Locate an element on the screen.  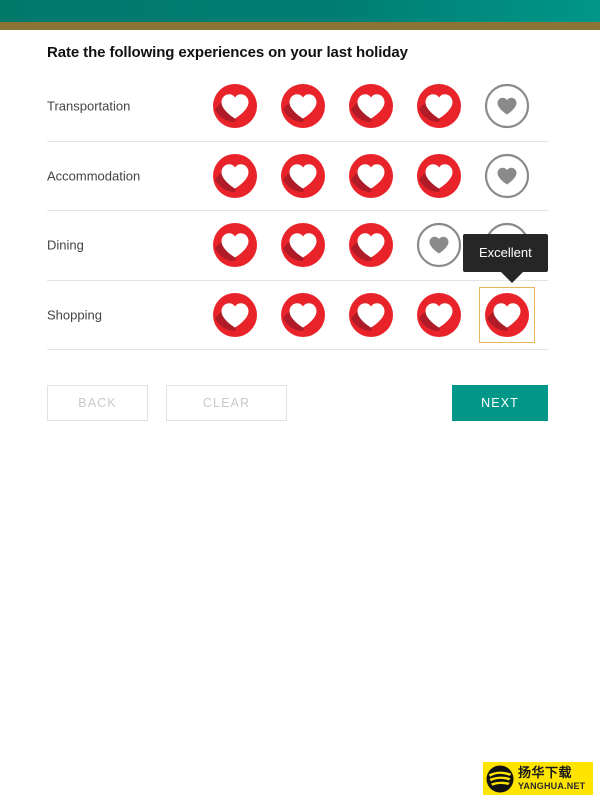
clear-button: CLEAR is located at coordinates (226, 403).